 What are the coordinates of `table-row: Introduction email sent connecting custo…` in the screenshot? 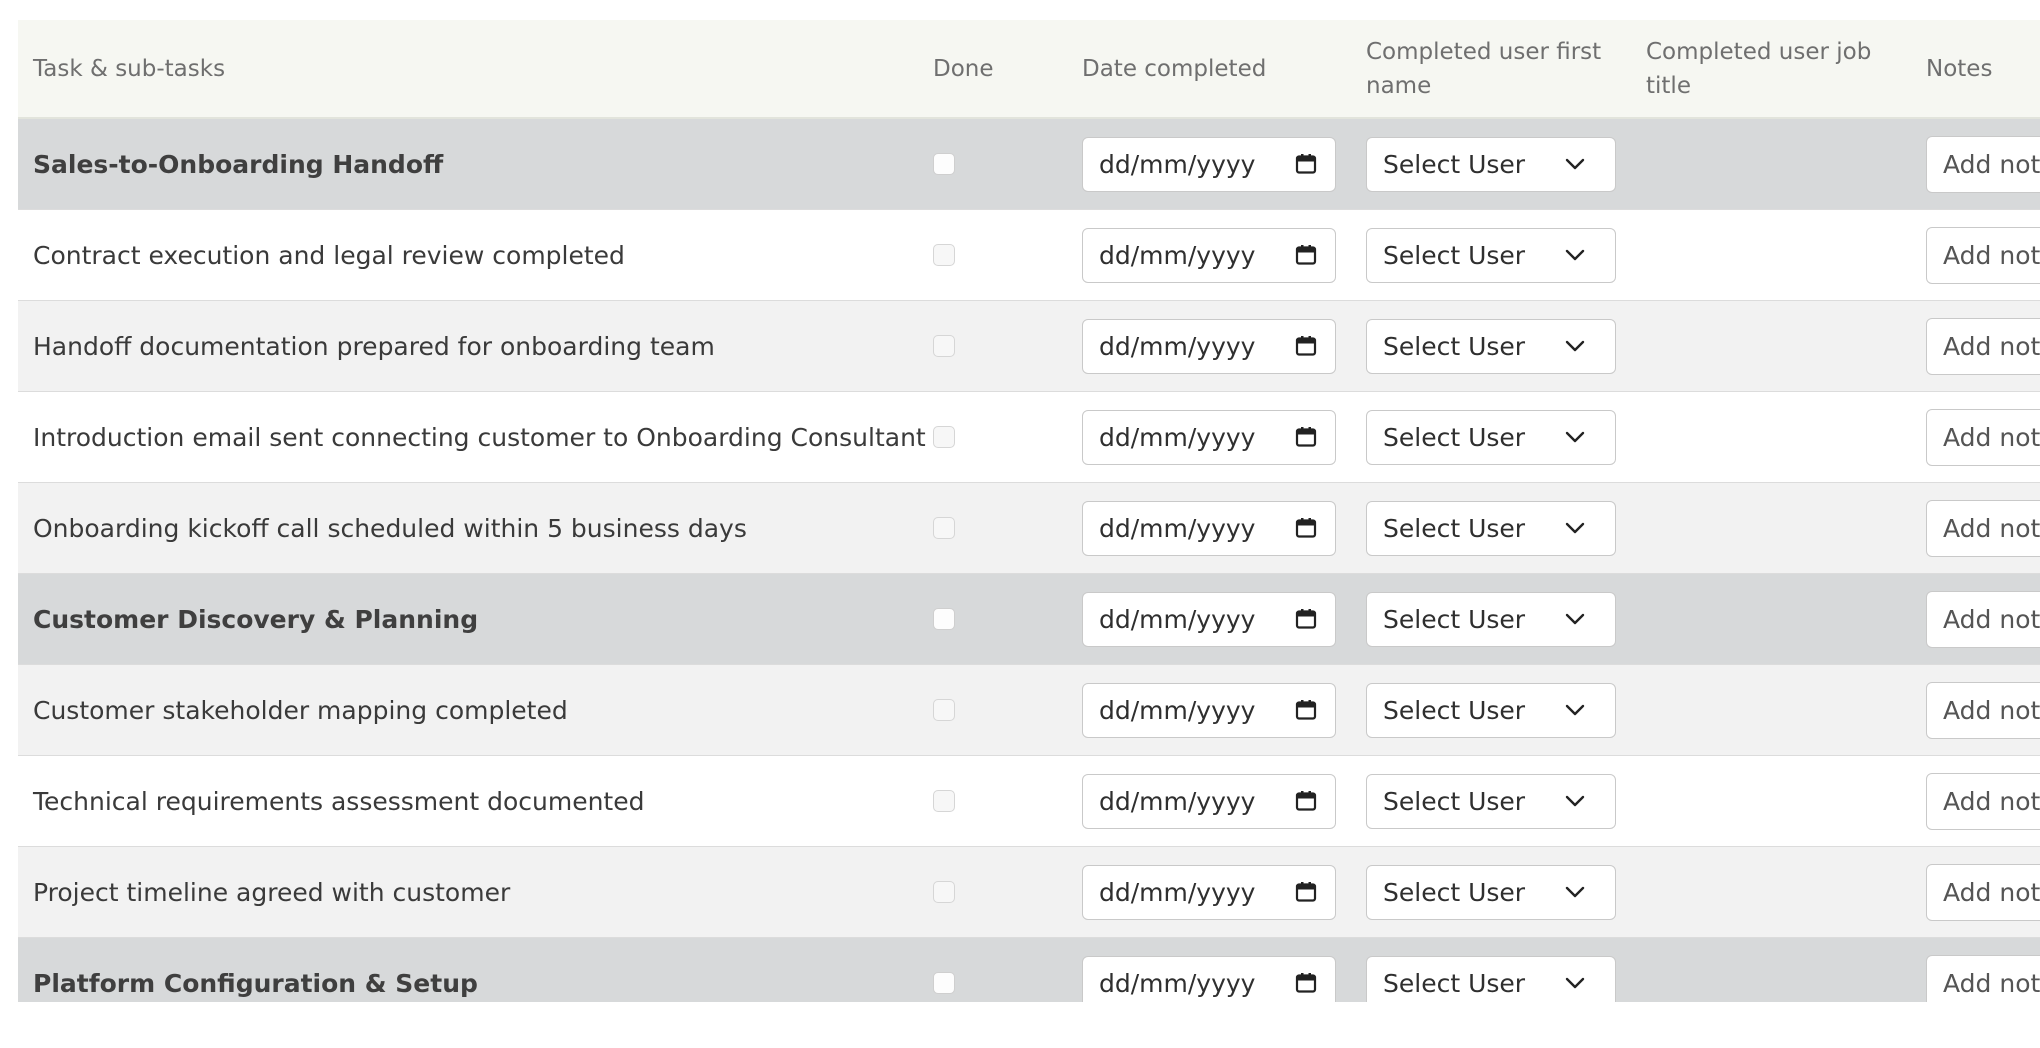 It's located at (1029, 437).